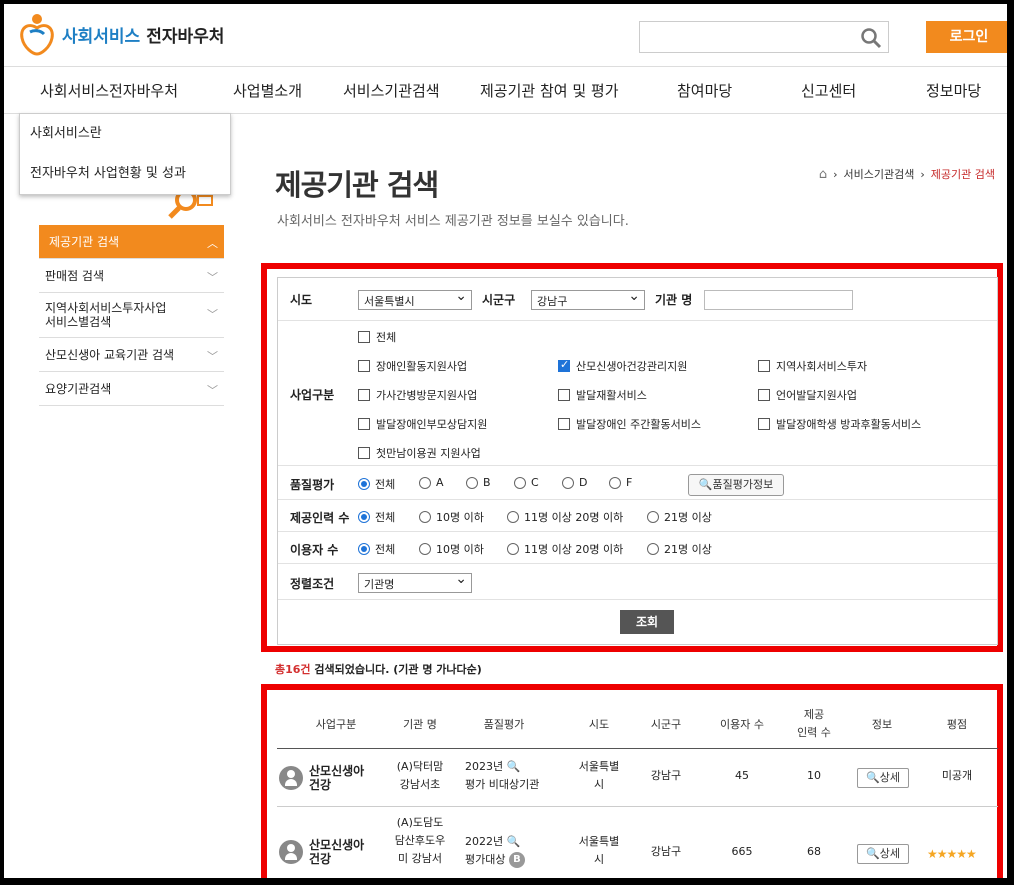  Describe the element at coordinates (131, 276) in the screenshot. I see `side-item-store-search: 판매점 검색 ﹀` at that location.